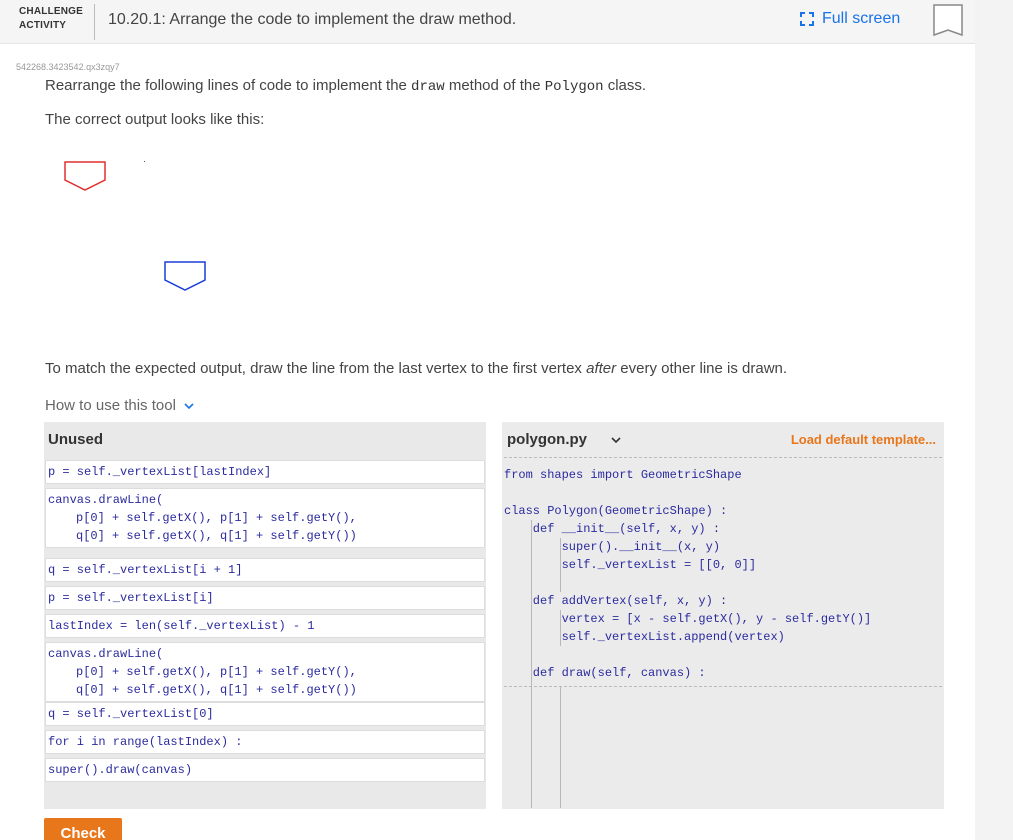  Describe the element at coordinates (51, 11) in the screenshot. I see `badge-line-1: CHALLENGE` at that location.